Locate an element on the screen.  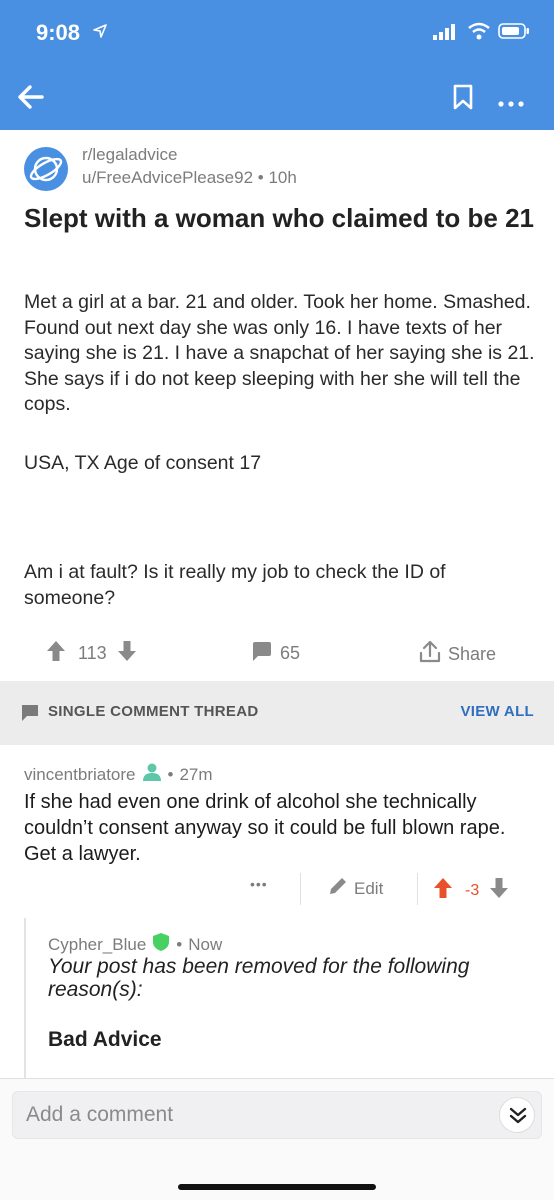
home-indicator is located at coordinates (277, 1187).